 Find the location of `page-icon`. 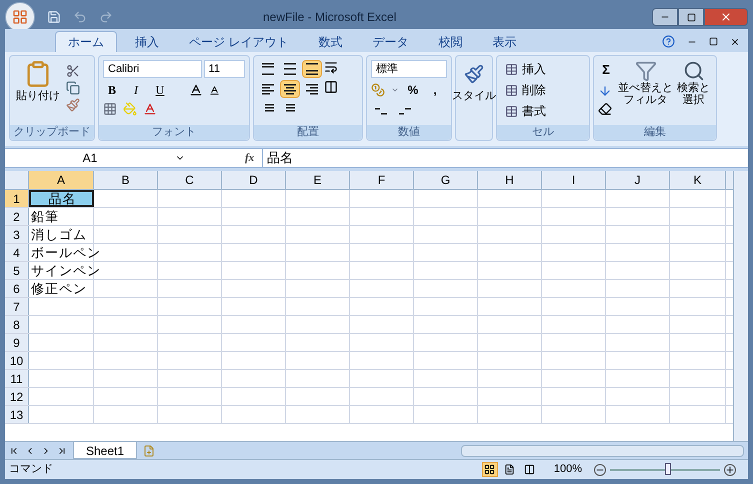

page-icon is located at coordinates (510, 469).